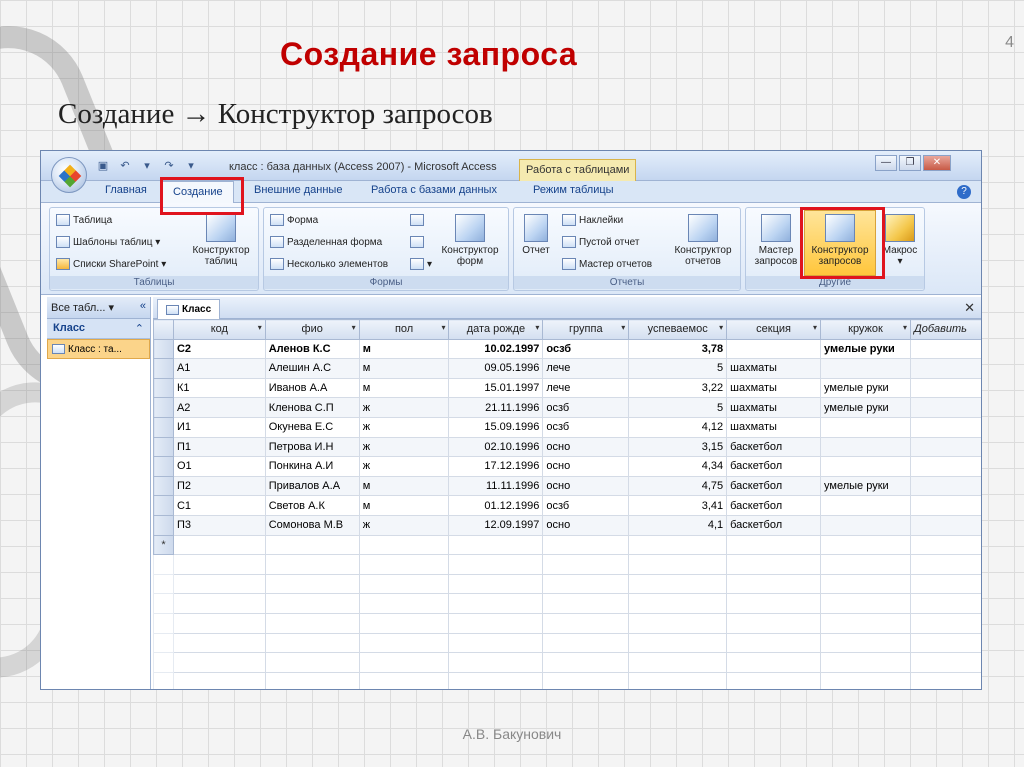 The height and width of the screenshot is (767, 1024). I want to click on add-field-header: Добавить, so click(945, 329).